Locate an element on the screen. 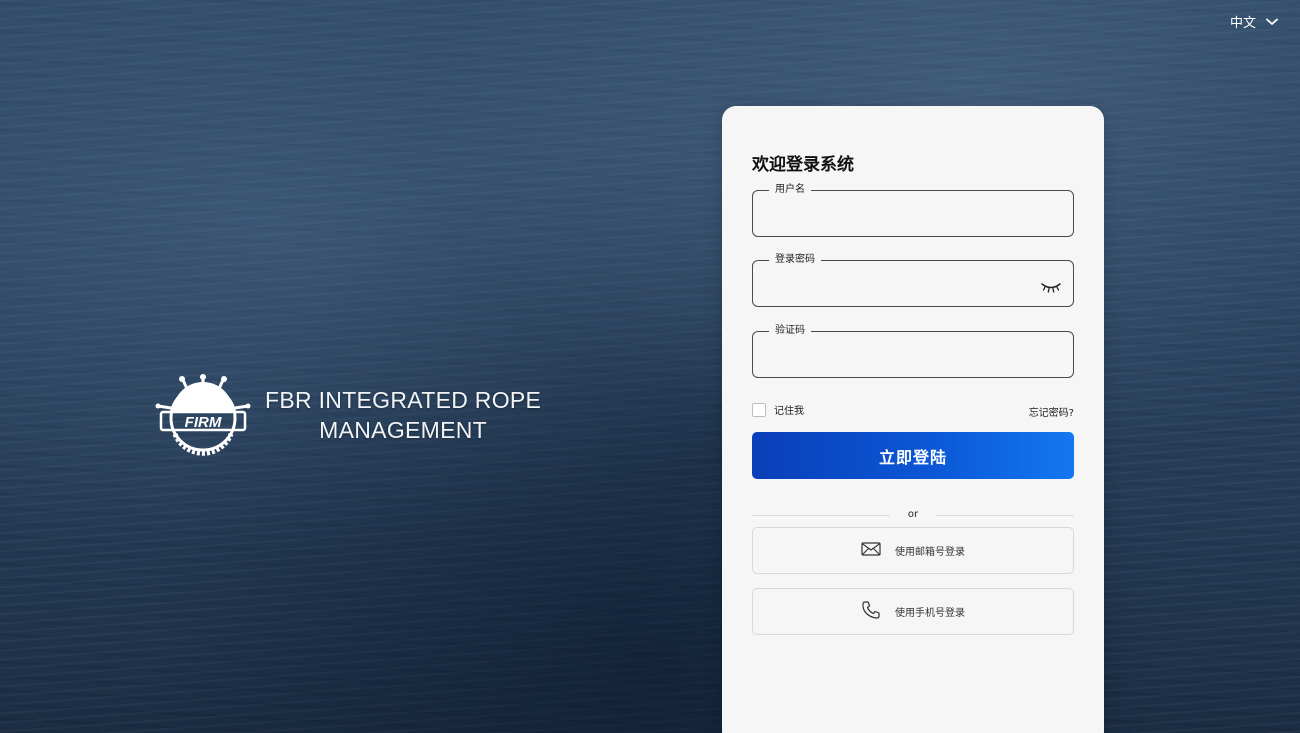 The height and width of the screenshot is (733, 1300). email-login-button: 使用邮箱号登录 is located at coordinates (913, 550).